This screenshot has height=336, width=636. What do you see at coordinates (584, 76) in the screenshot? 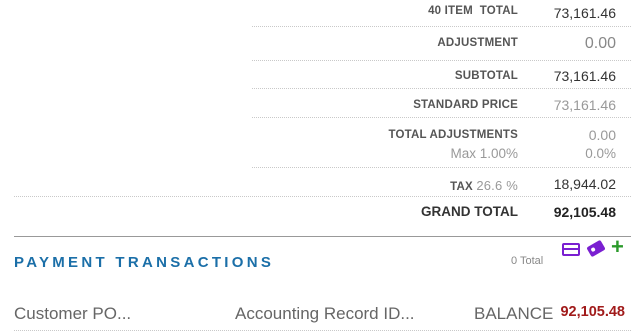
I see `subtotal-value: 73,161.46` at bounding box center [584, 76].